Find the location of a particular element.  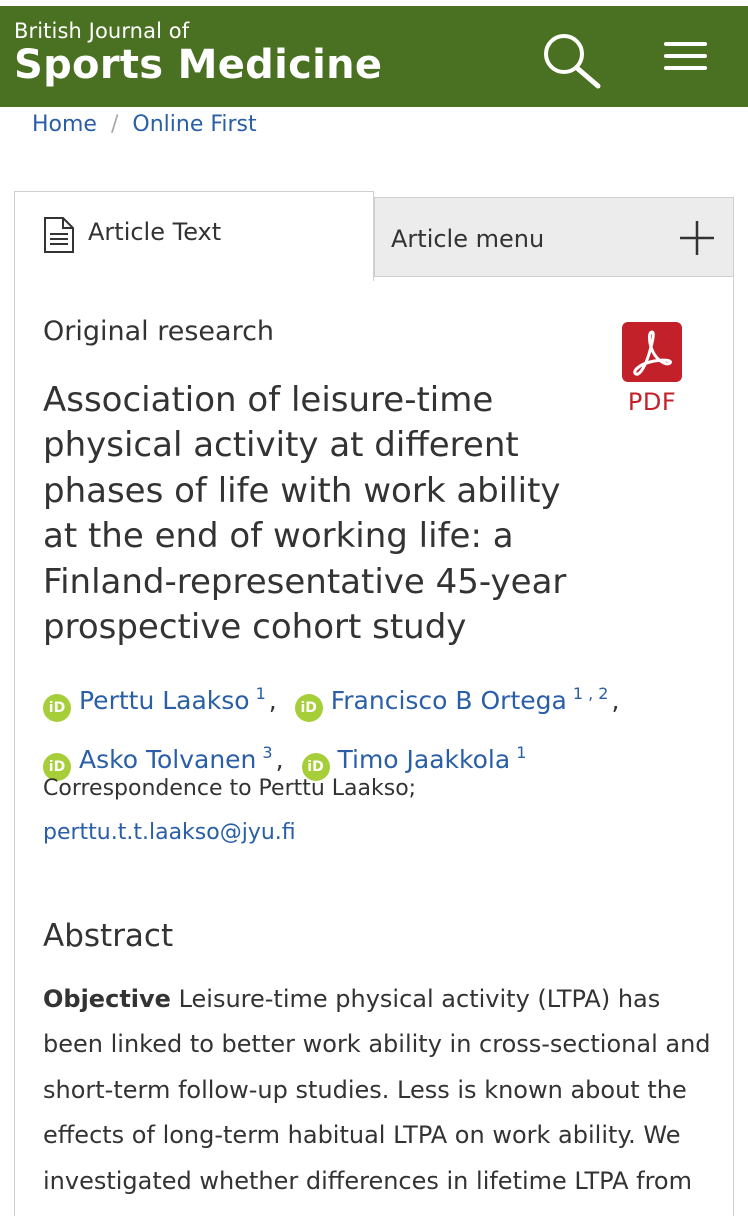

tab-article-text: Article Text is located at coordinates (194, 236).